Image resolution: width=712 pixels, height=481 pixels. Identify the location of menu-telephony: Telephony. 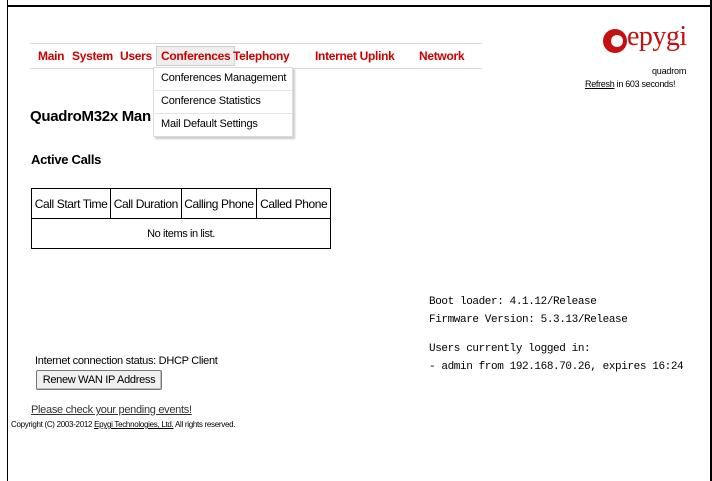
(261, 56).